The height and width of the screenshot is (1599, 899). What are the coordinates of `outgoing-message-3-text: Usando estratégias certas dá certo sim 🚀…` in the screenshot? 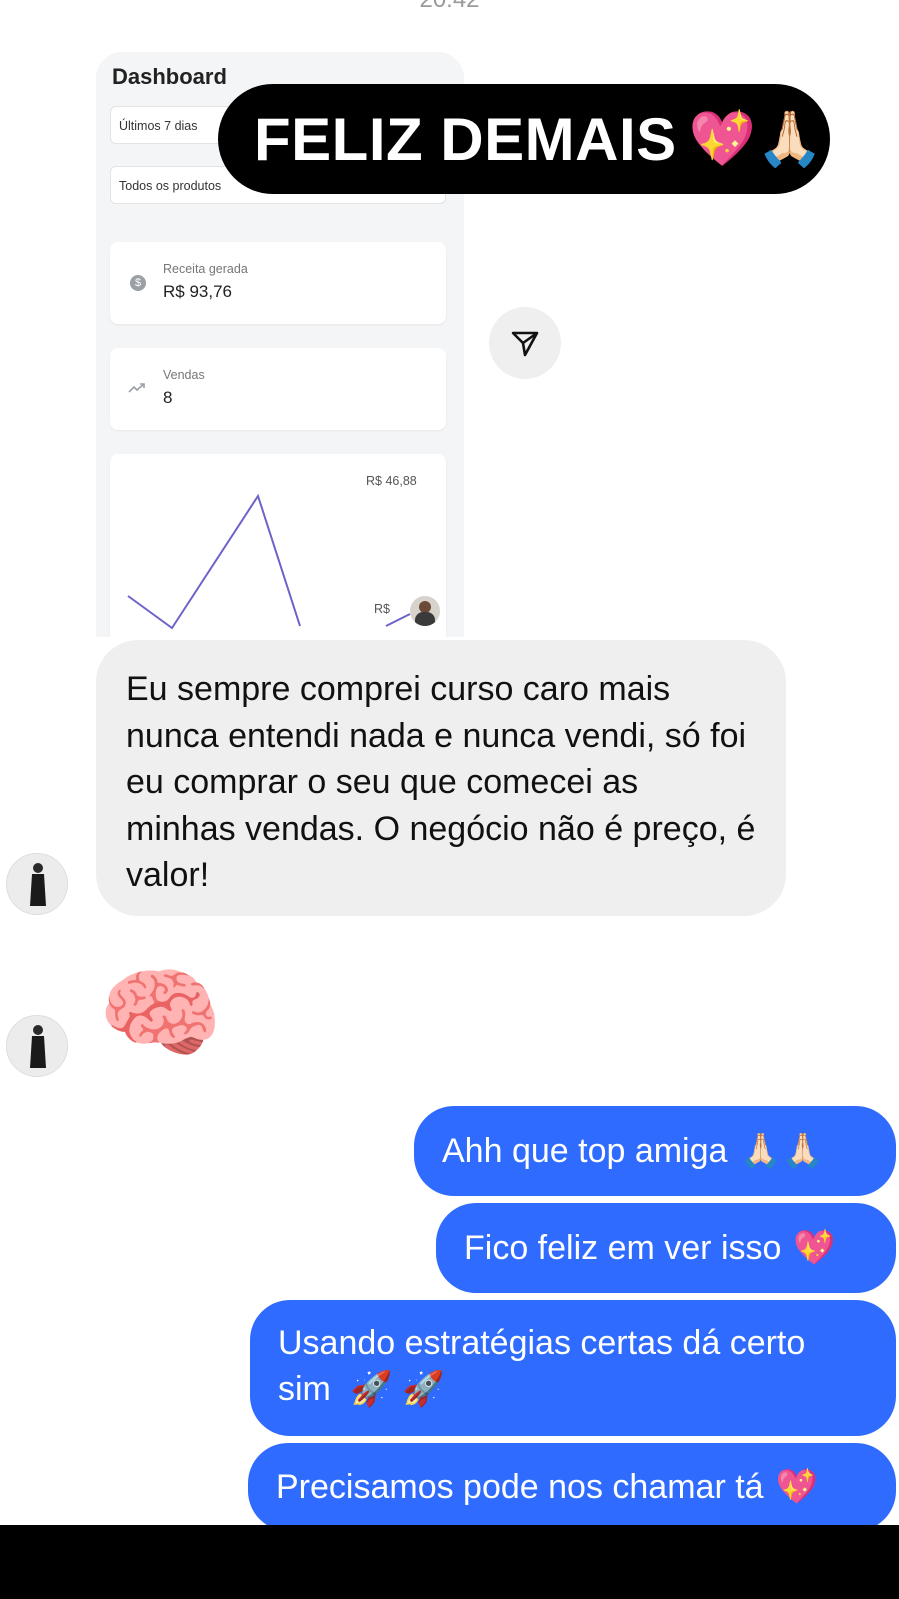 It's located at (571, 1366).